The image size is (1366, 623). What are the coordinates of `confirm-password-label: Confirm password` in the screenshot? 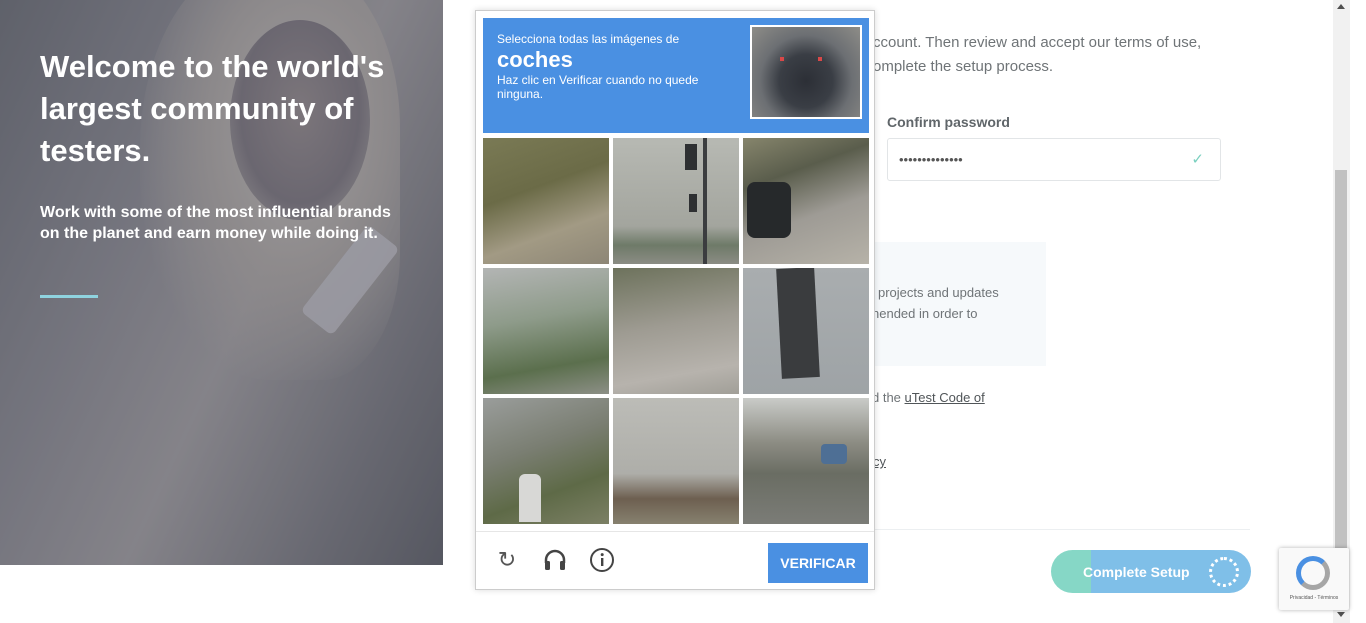 It's located at (948, 122).